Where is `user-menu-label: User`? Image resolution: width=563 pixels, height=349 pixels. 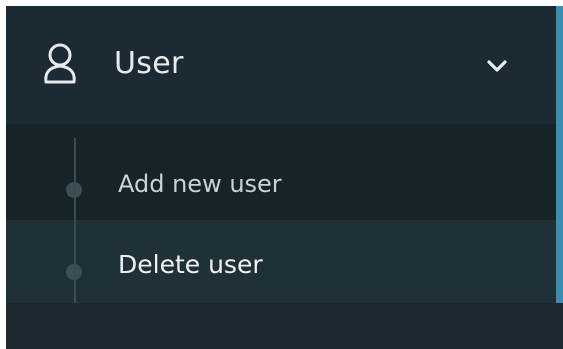 user-menu-label: User is located at coordinates (149, 63).